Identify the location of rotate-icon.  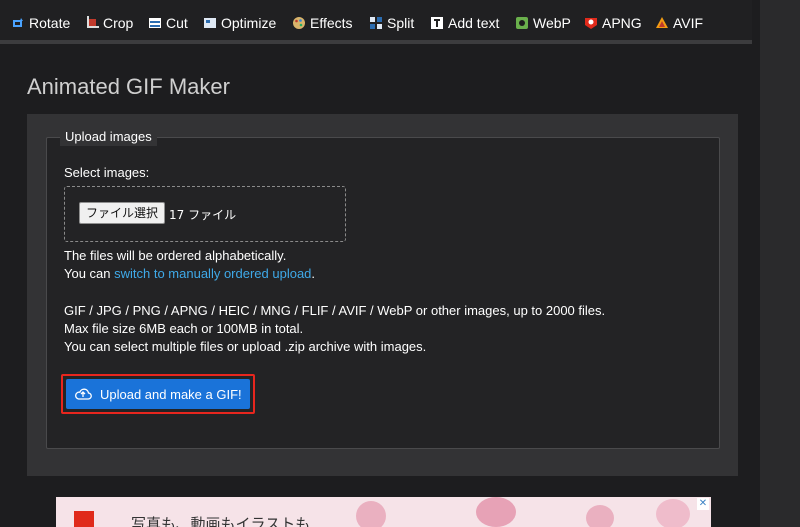
(18, 23).